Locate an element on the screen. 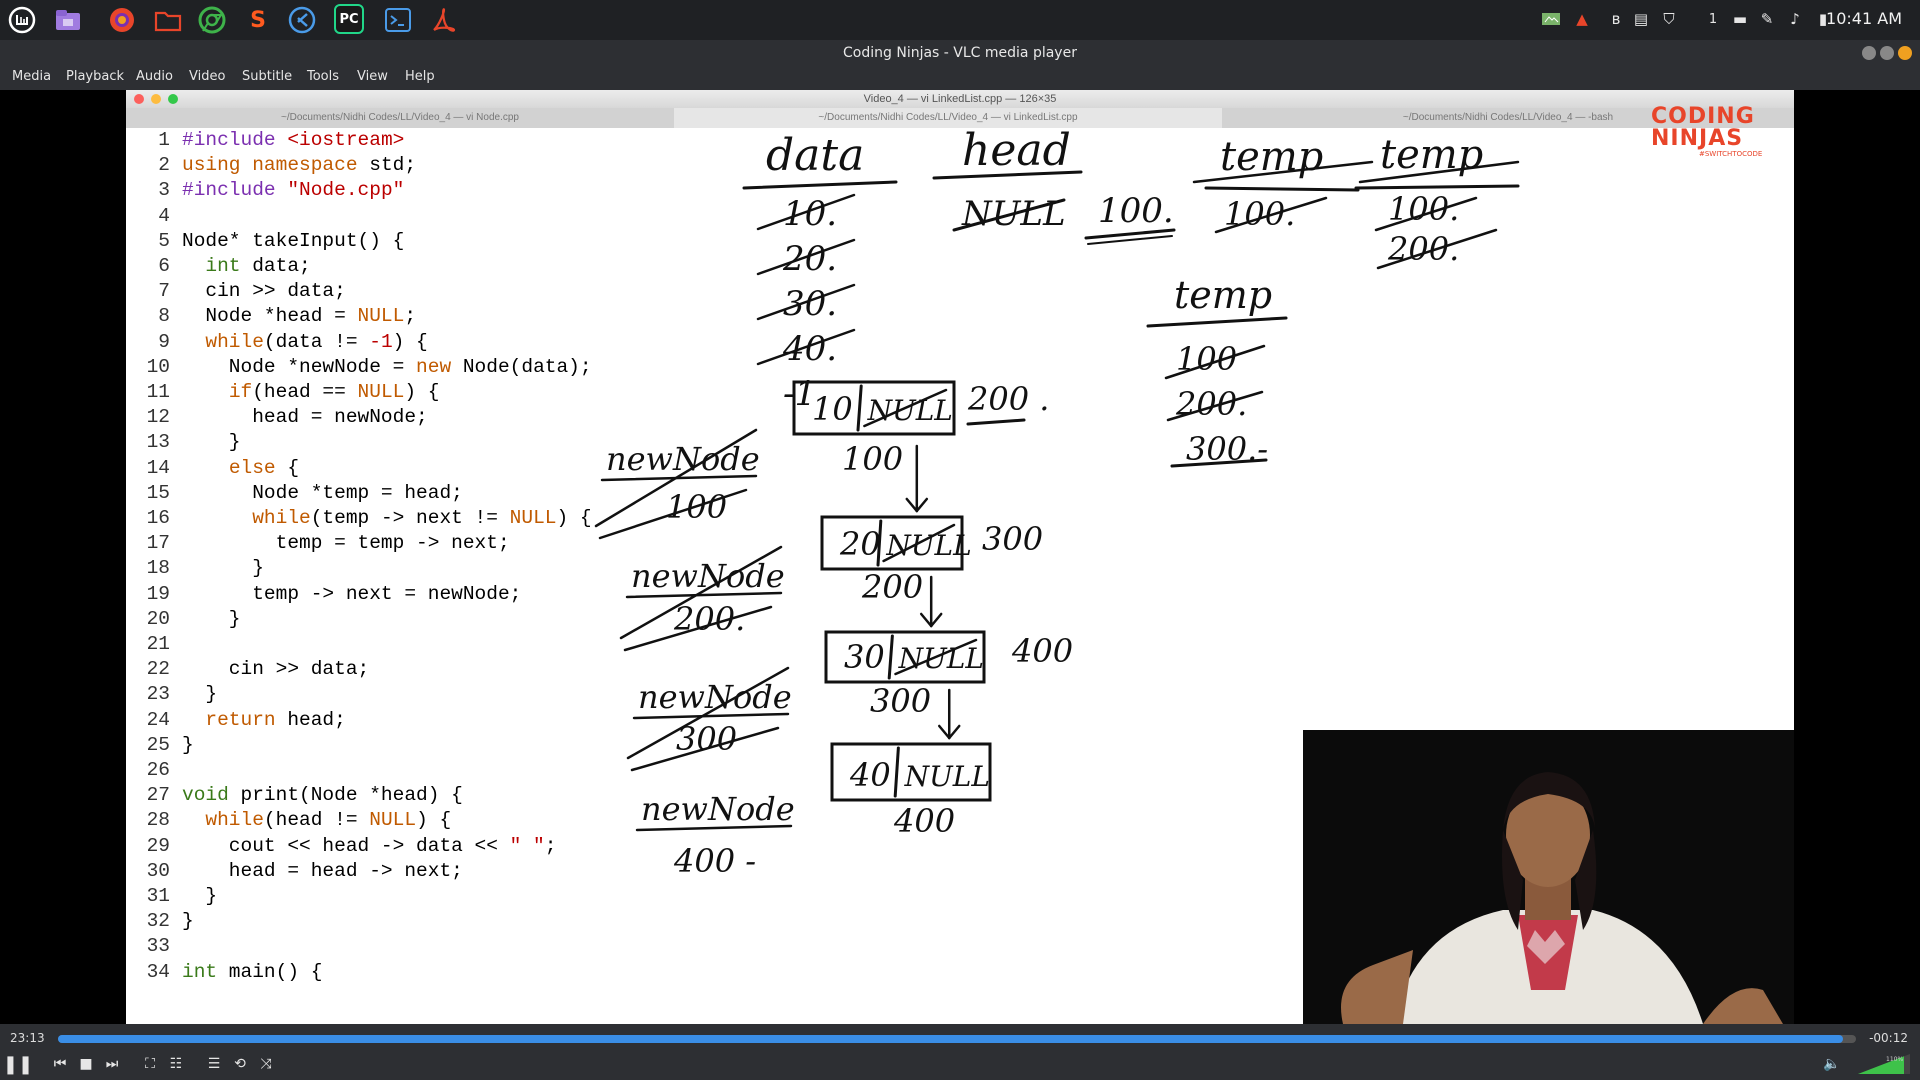 The height and width of the screenshot is (1080, 1920). sublime-icon: S is located at coordinates (258, 20).